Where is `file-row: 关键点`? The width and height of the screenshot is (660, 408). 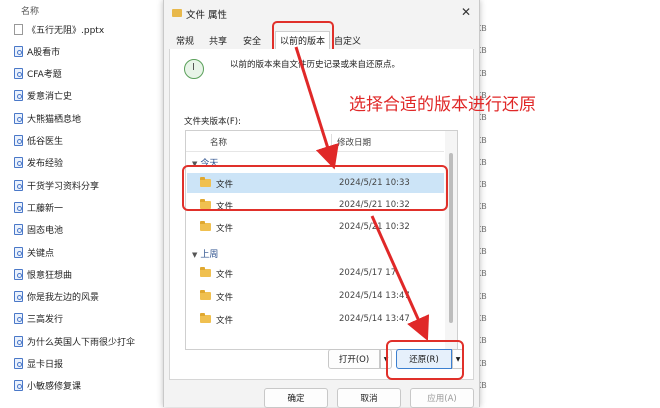
file-row: 关键点 is located at coordinates (34, 252).